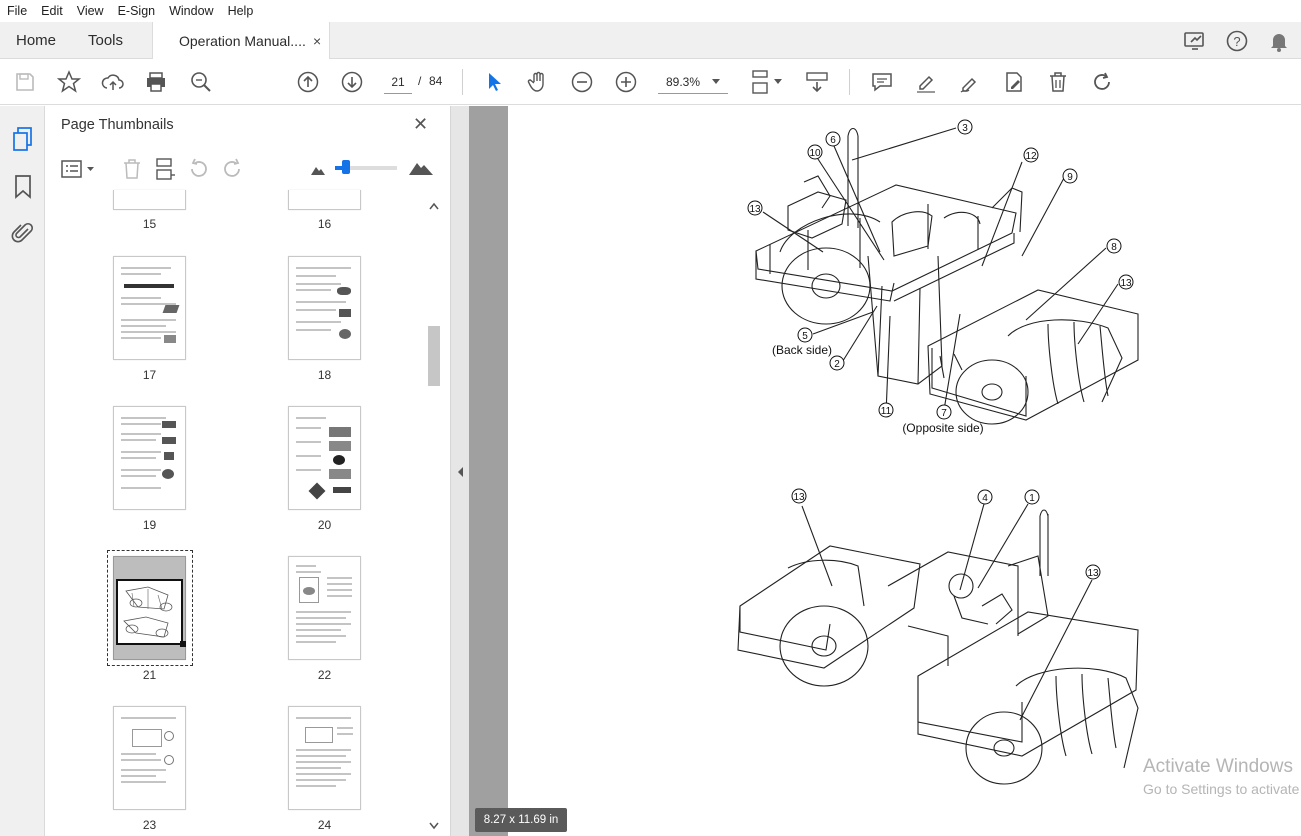  I want to click on activation-watermark-subtitle: Go to Settings to activate Windows., so click(1222, 789).